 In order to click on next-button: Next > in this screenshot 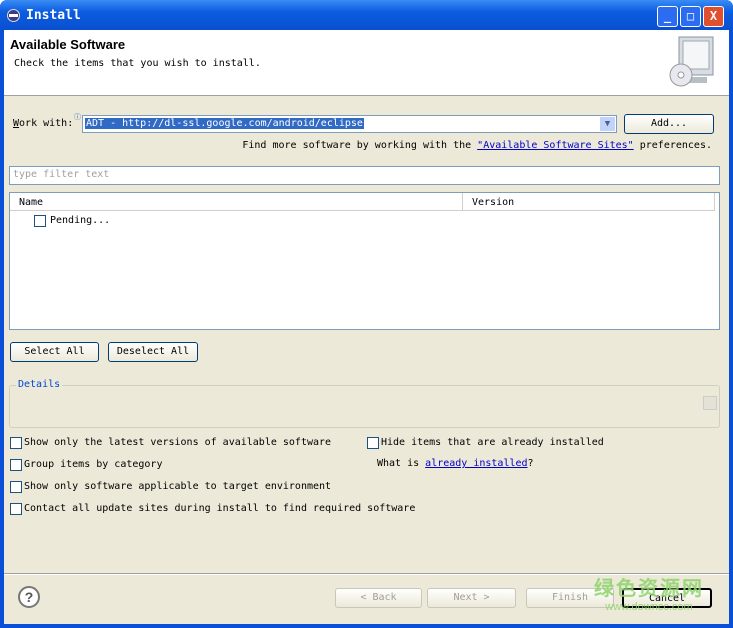, I will do `click(471, 598)`.